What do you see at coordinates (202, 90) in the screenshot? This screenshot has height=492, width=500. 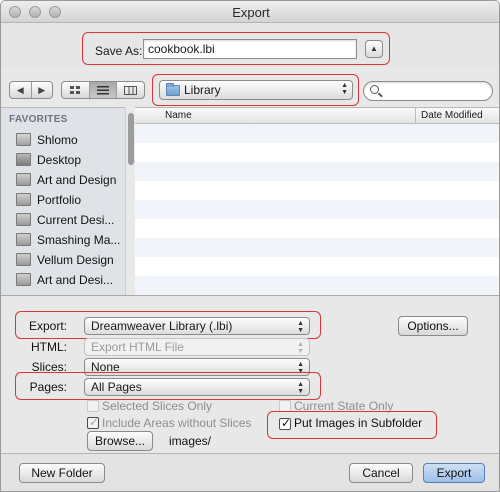 I see `location-label: Library` at bounding box center [202, 90].